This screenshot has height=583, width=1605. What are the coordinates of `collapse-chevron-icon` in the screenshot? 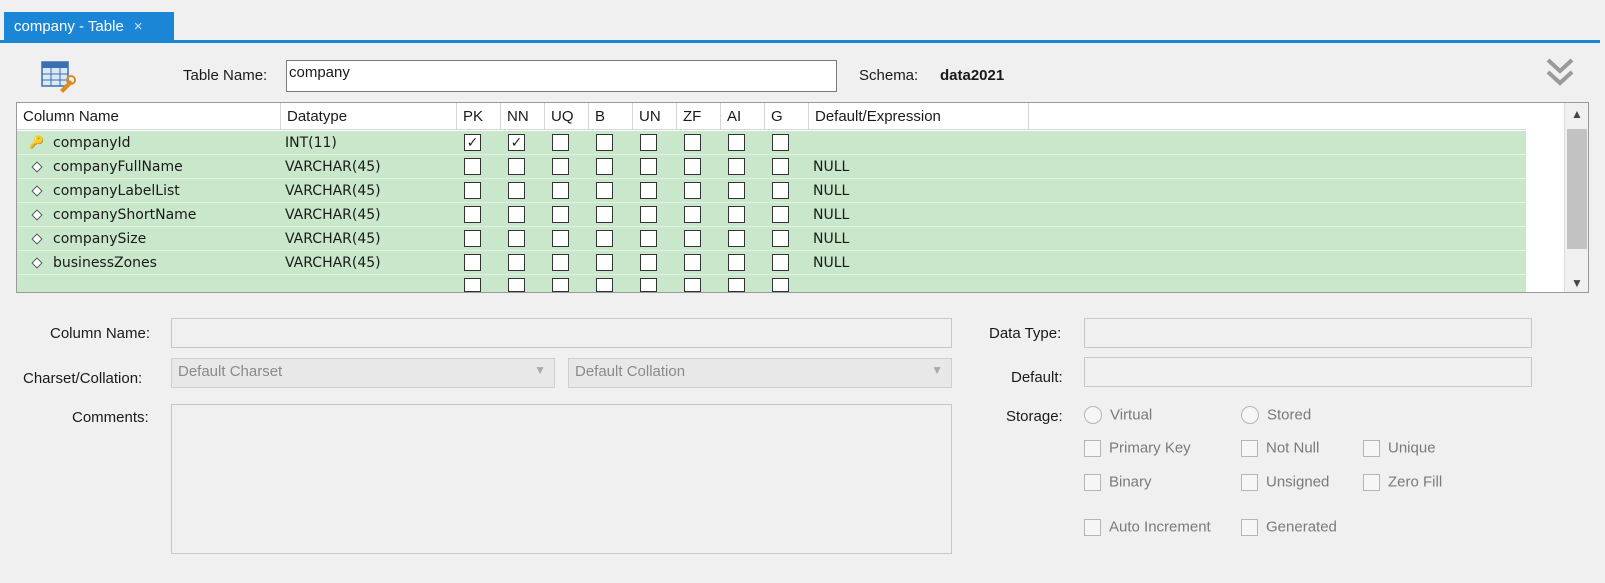 It's located at (1560, 72).